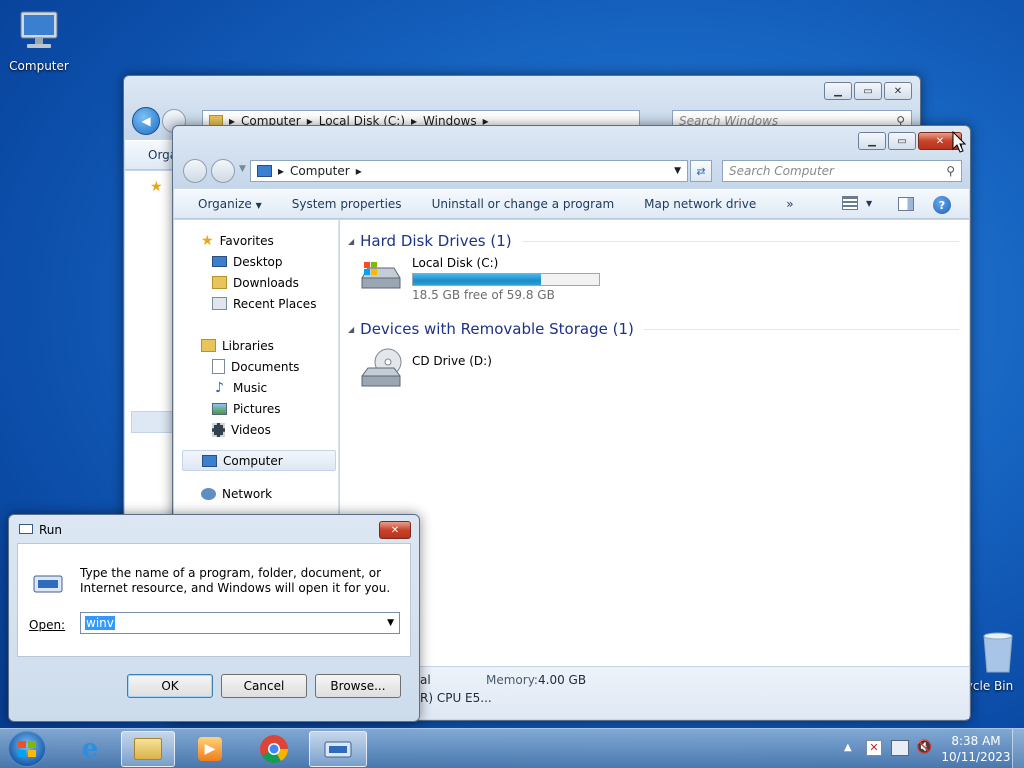 This screenshot has height=768, width=1024. I want to click on taskbar-media-player: ▶, so click(210, 749).